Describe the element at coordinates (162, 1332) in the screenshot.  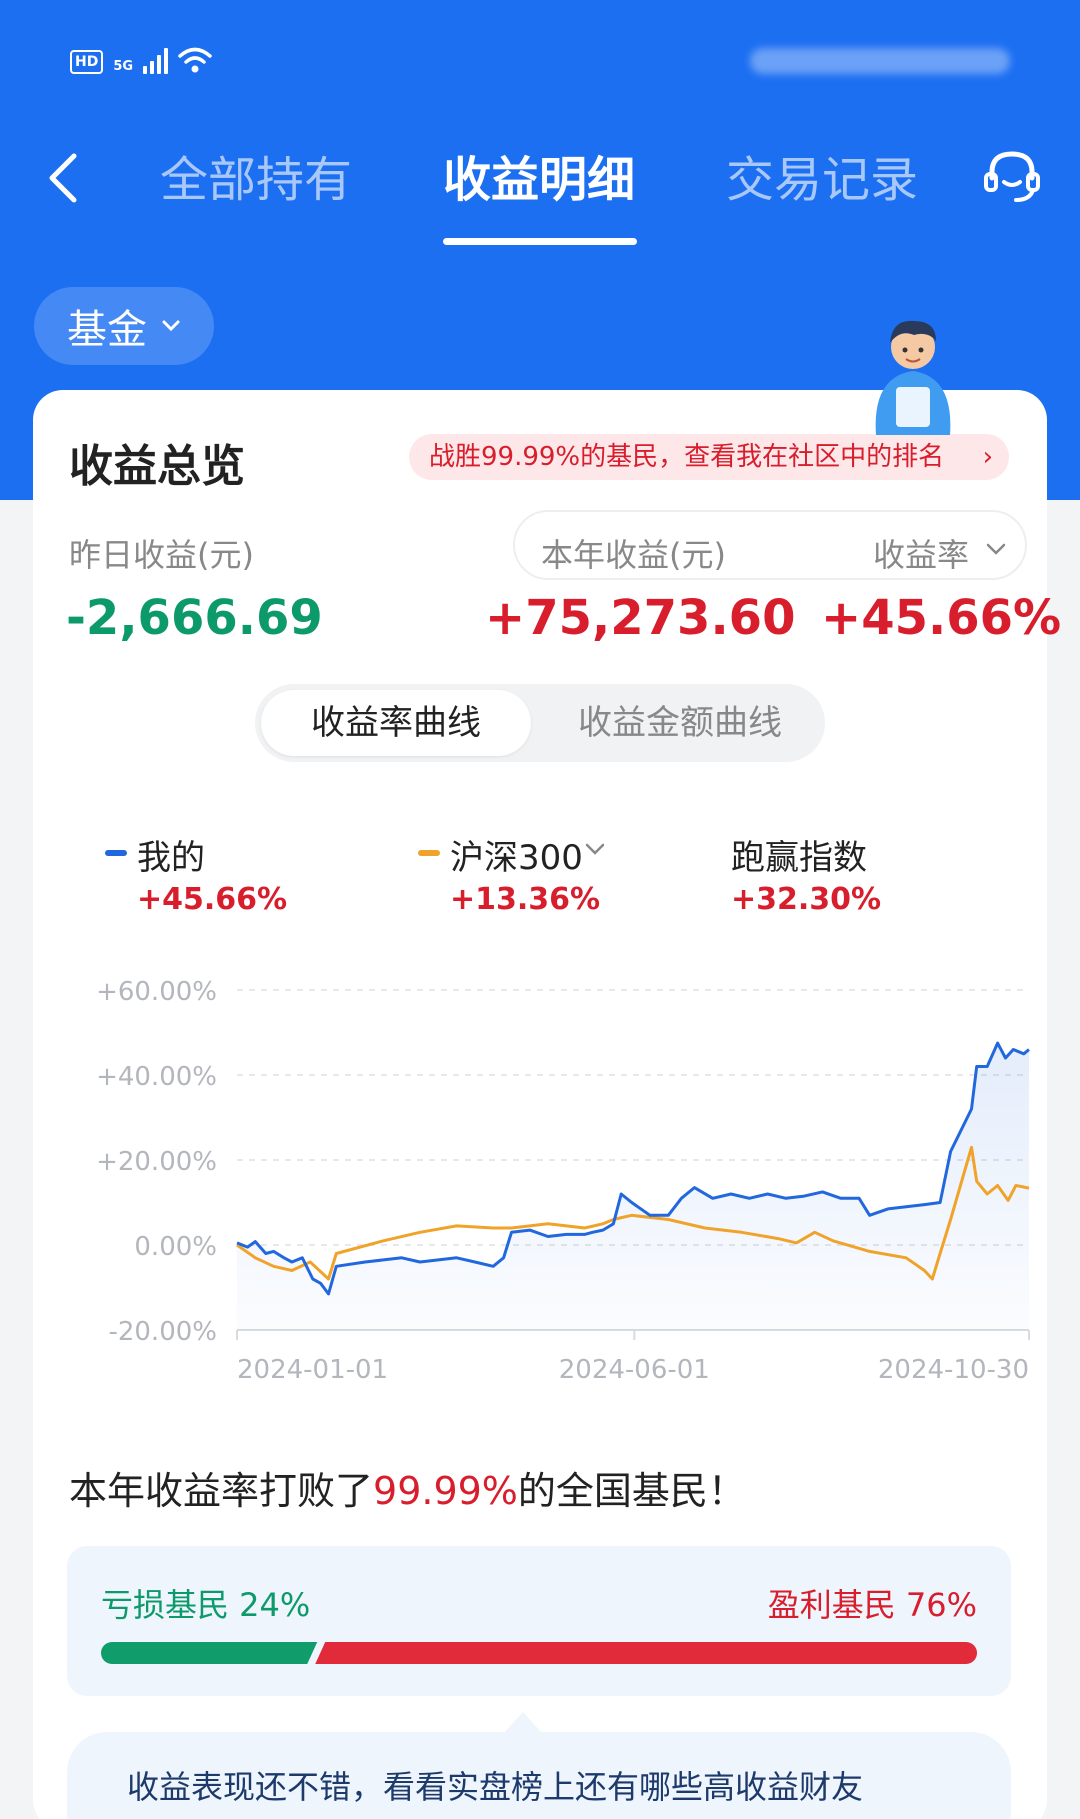
I see `y-tick-label: -20.00%` at that location.